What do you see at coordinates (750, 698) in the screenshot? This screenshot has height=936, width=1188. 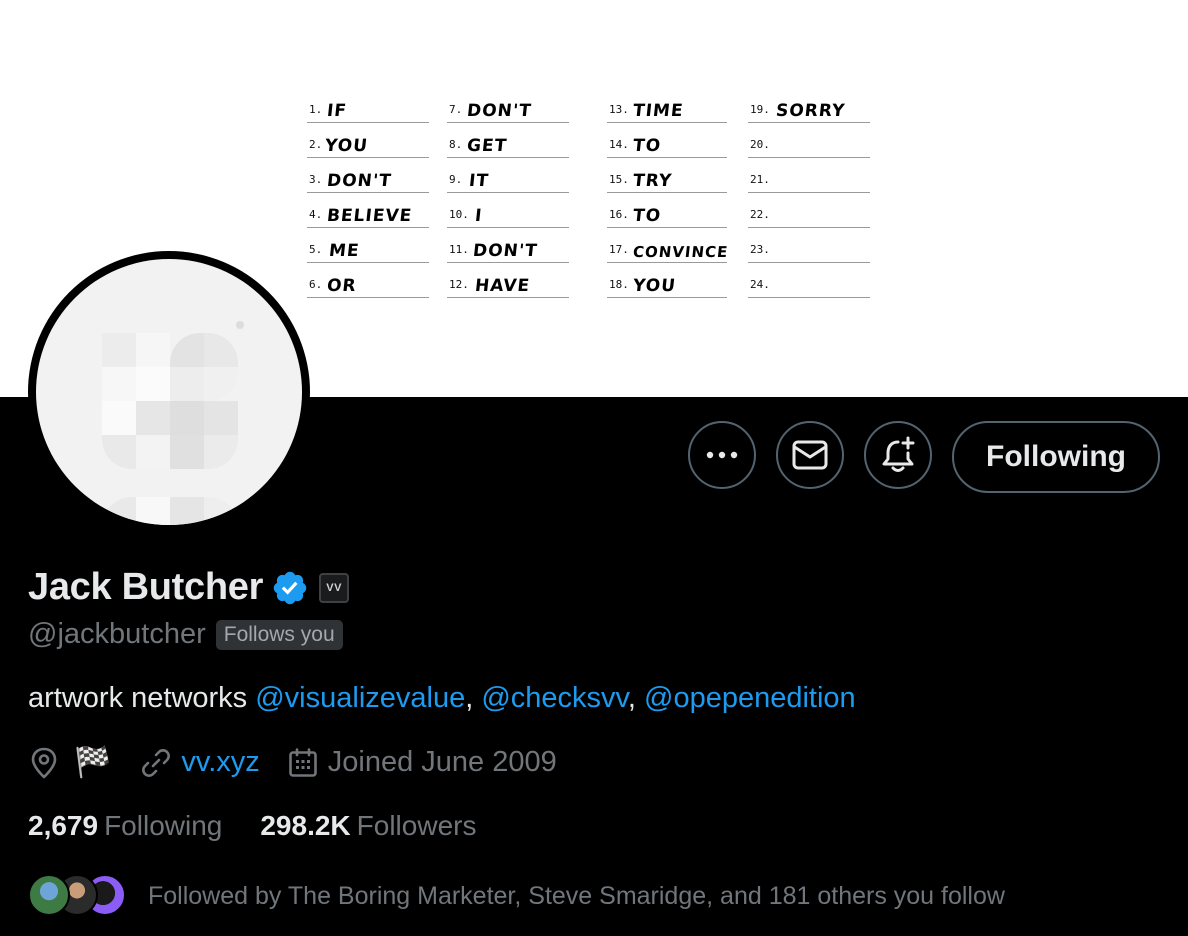 I see `bio-mention-opepenedition: @opepenedition` at bounding box center [750, 698].